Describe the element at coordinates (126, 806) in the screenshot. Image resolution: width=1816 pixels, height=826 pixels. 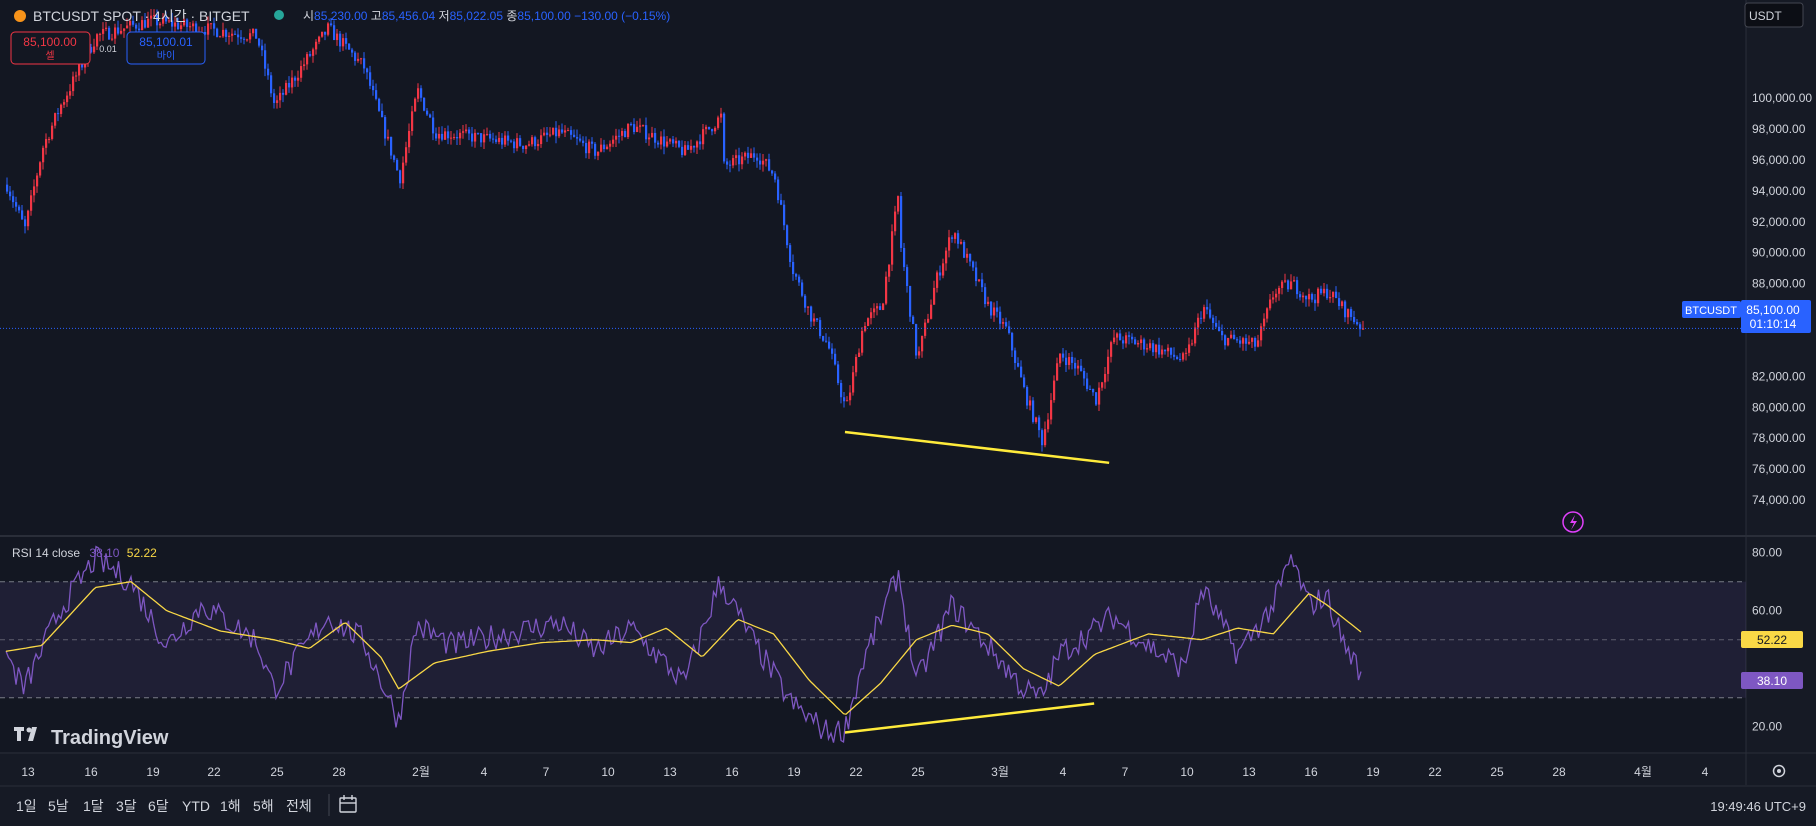
I see `timeframe-button: 3달` at that location.